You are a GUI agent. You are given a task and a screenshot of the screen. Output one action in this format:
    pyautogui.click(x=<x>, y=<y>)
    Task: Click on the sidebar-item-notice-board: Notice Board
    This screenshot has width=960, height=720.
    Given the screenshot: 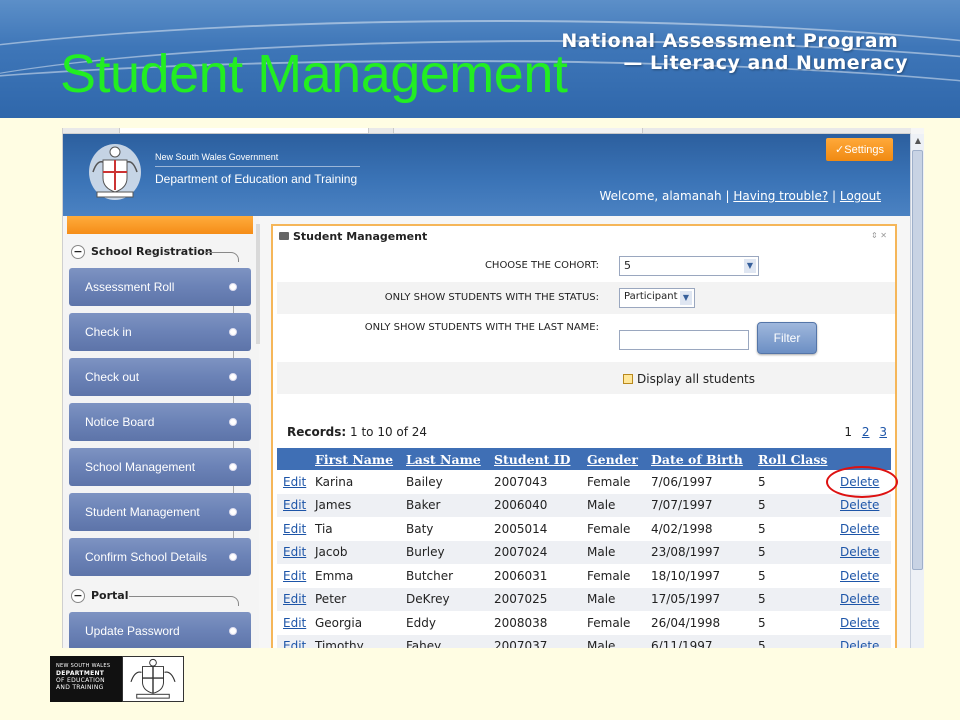 What is the action you would take?
    pyautogui.click(x=160, y=425)
    